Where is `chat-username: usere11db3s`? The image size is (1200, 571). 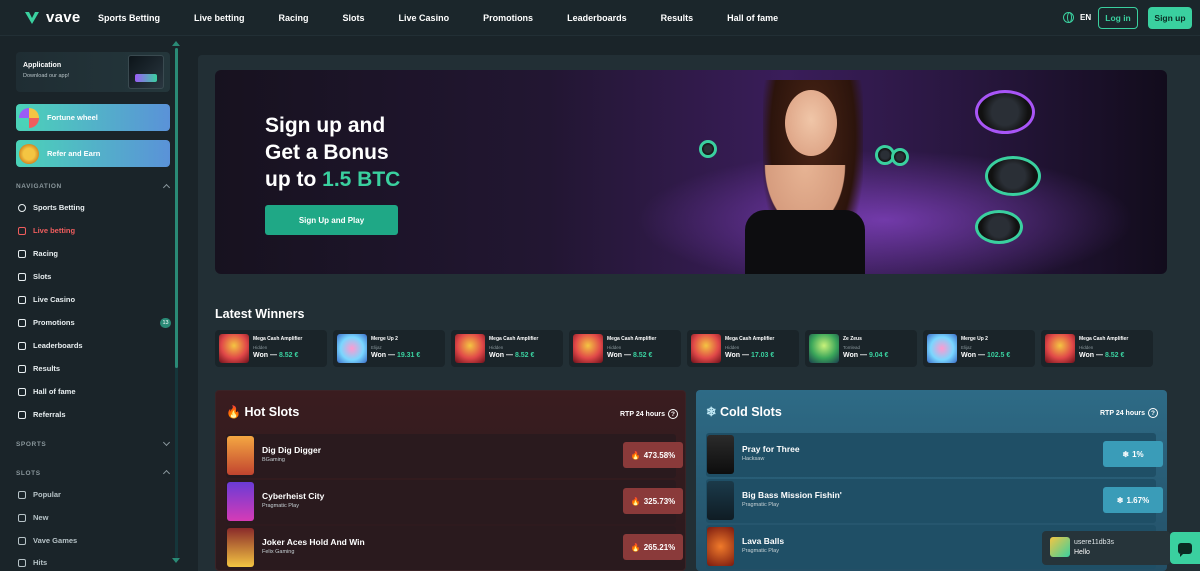
chat-username: usere11db3s is located at coordinates (1094, 542).